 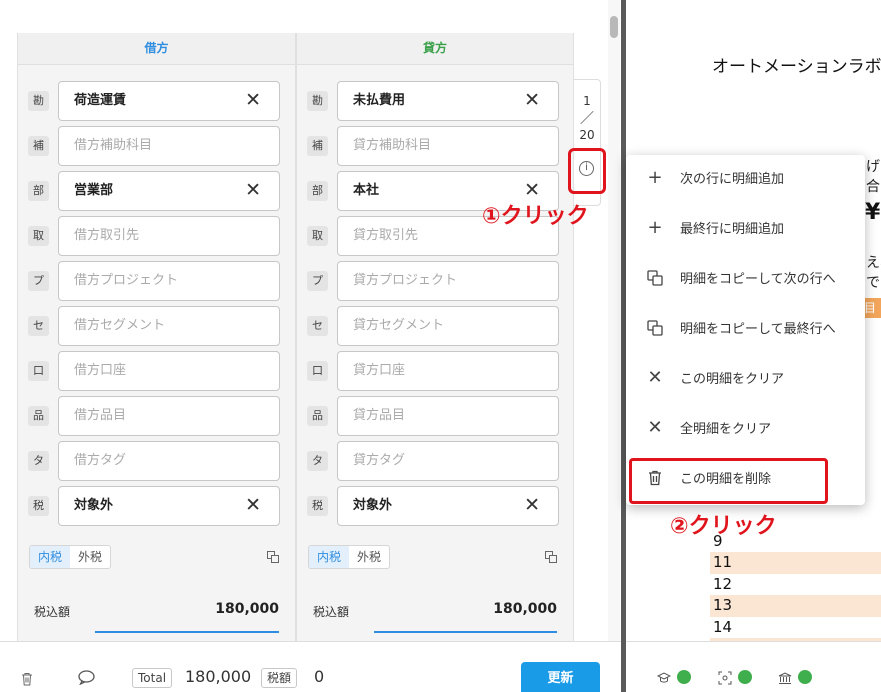 What do you see at coordinates (723, 626) in the screenshot?
I see `line-number: 14` at bounding box center [723, 626].